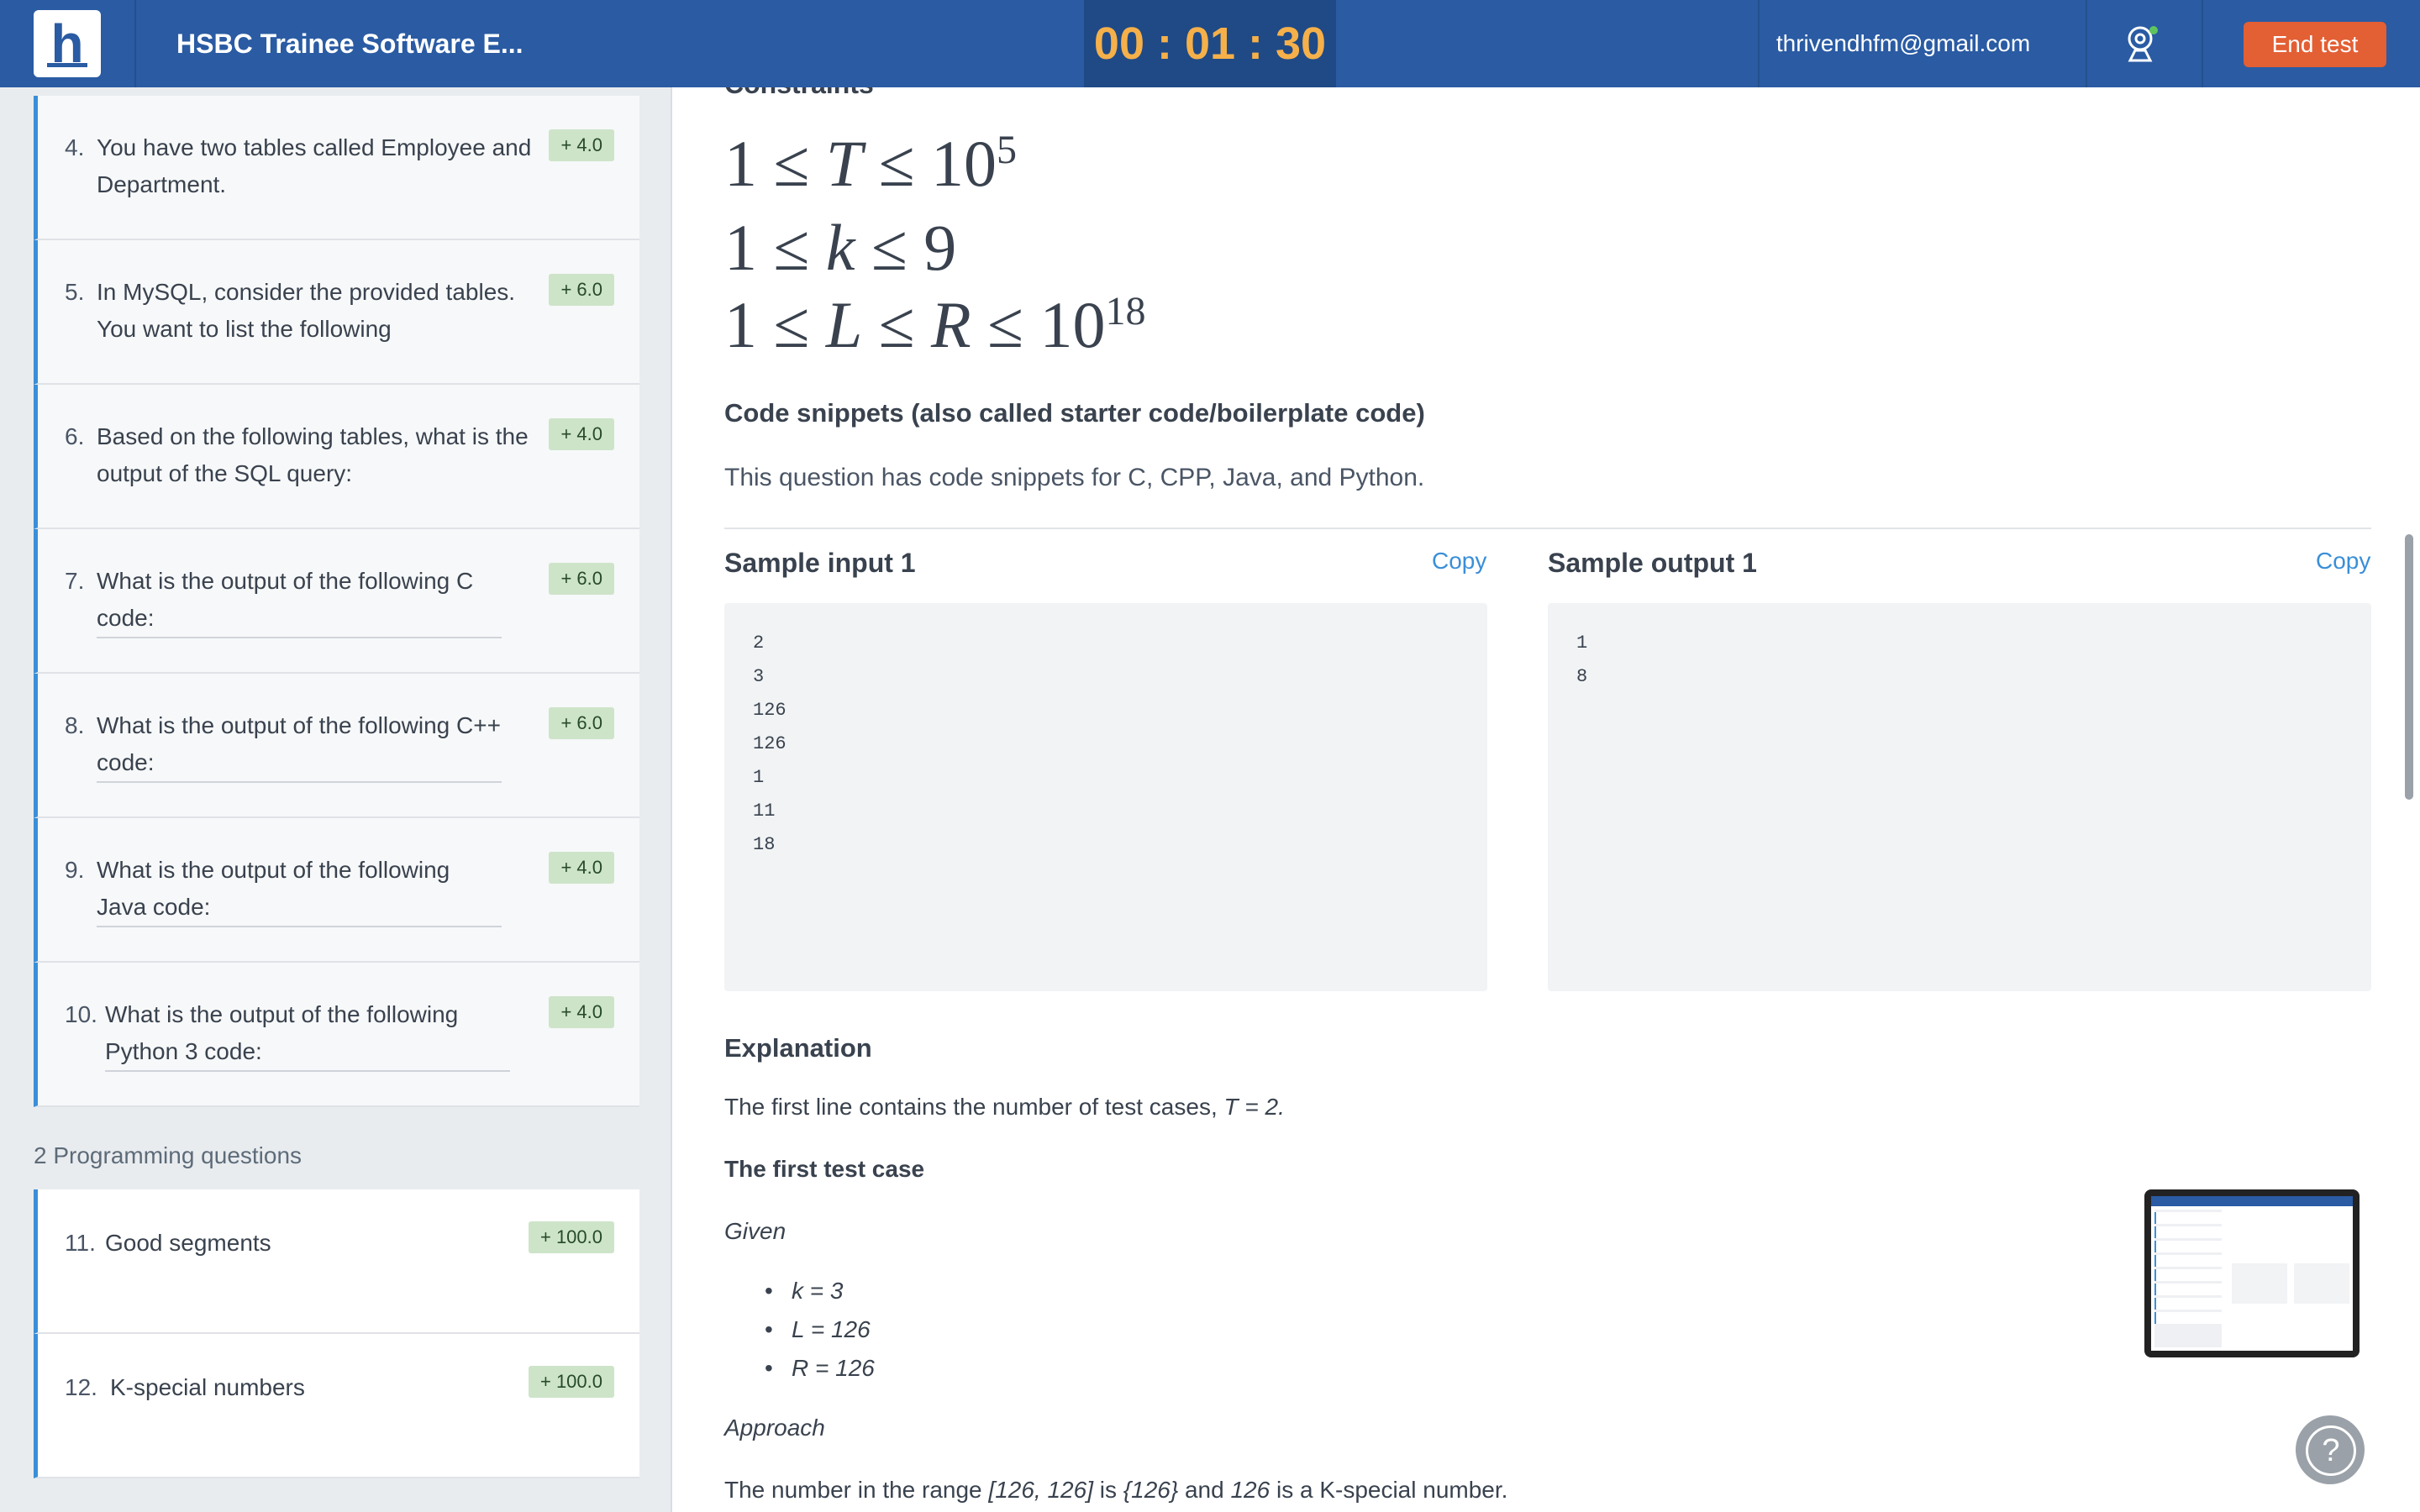  I want to click on given-list: k = 3 L = 126 R = 126, so click(820, 1330).